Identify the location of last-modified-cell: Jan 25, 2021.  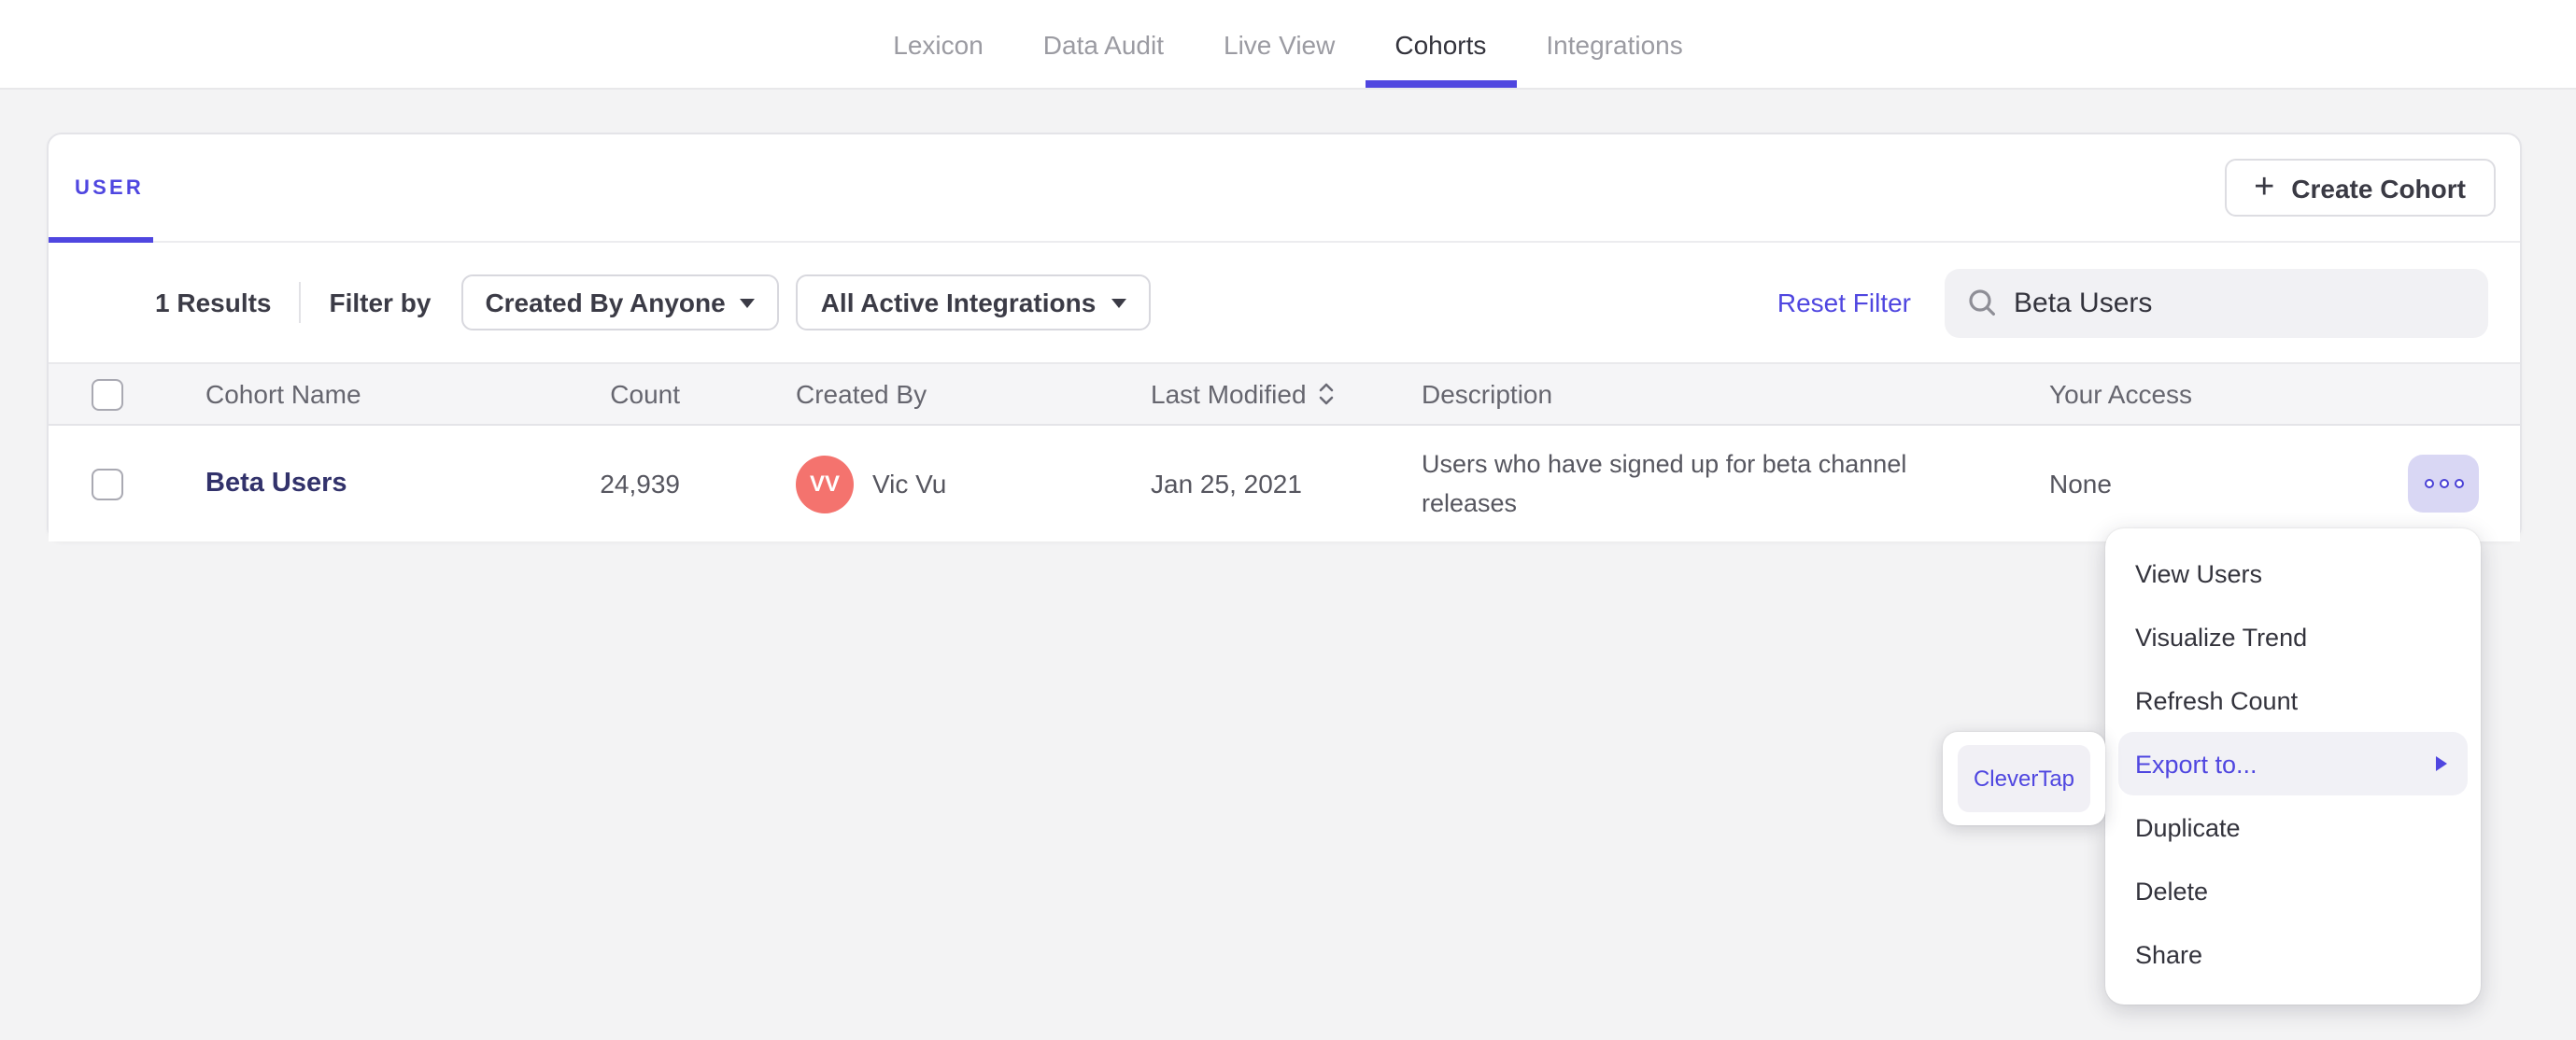
(1226, 484).